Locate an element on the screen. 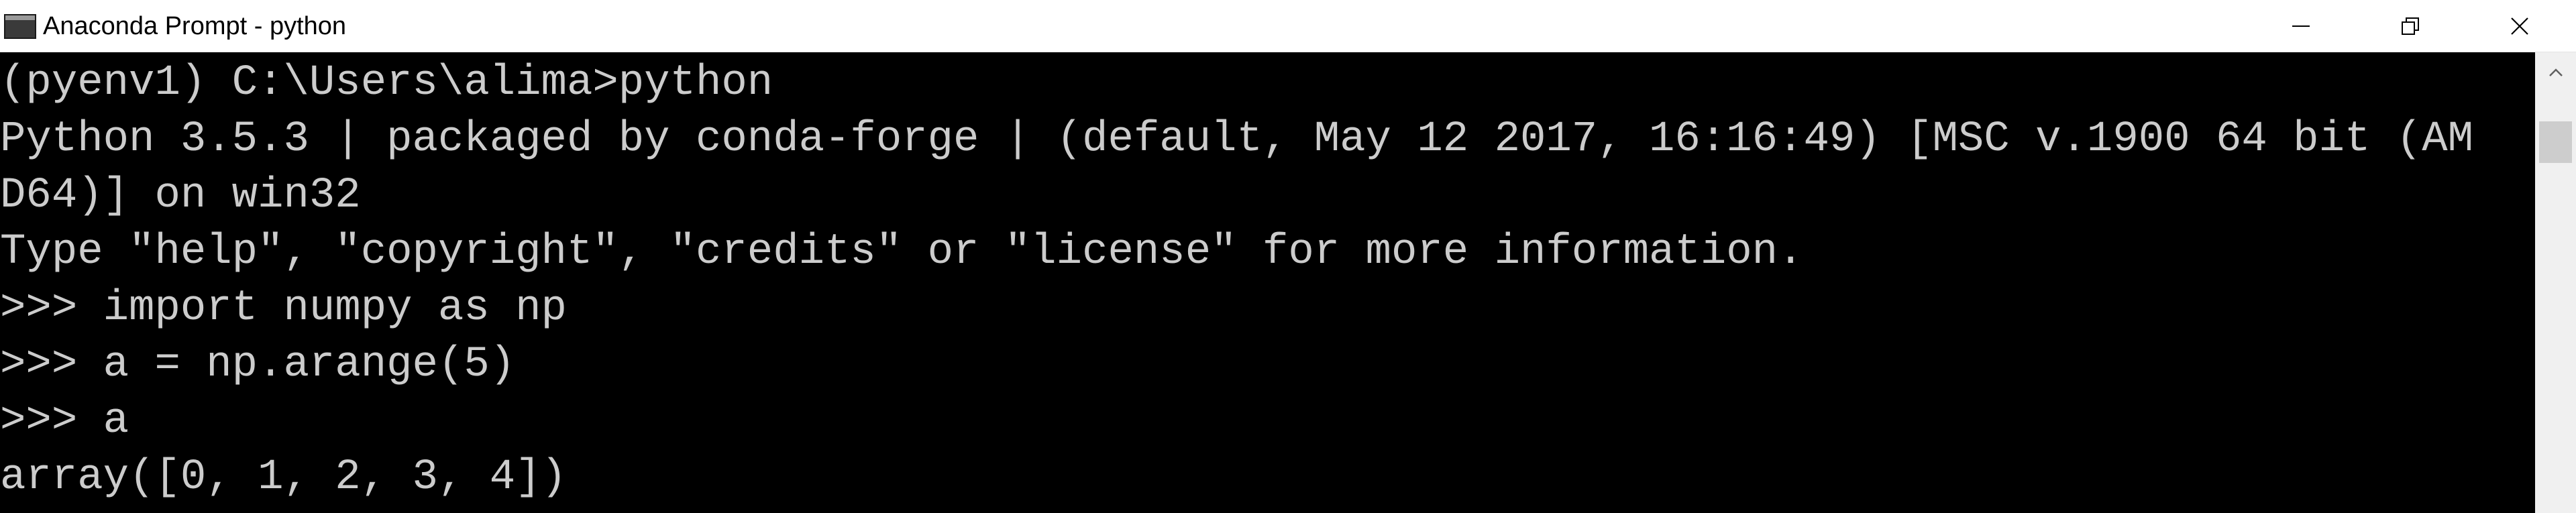 This screenshot has width=2576, height=513. console-line: array([0, 1, 2, 3, 4]) is located at coordinates (283, 477).